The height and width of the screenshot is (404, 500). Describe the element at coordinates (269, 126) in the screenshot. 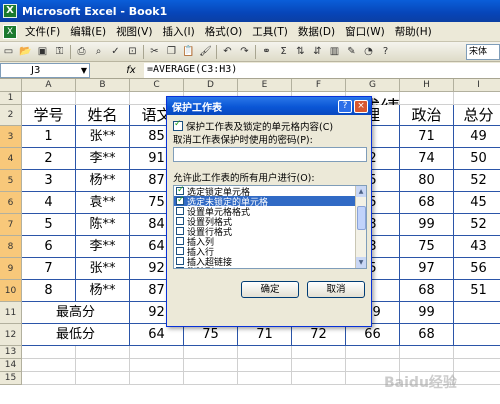

I see `protect-contents-option: 保护工作表及锁定的单元格内容(C)` at that location.